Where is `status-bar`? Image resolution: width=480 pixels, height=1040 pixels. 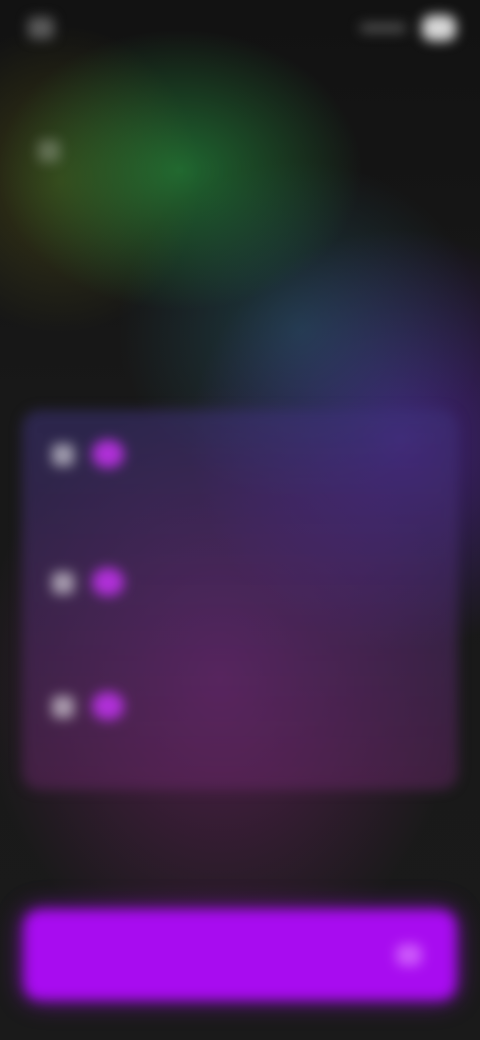 status-bar is located at coordinates (242, 28).